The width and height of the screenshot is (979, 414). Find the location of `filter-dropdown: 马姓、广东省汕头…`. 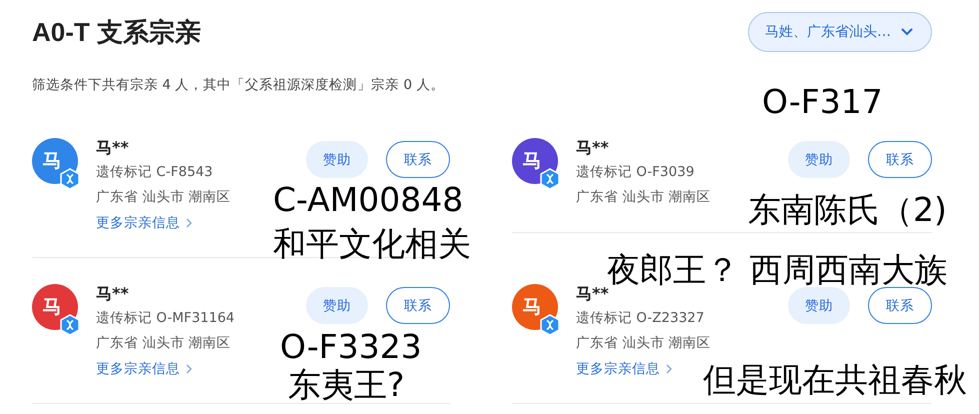

filter-dropdown: 马姓、广东省汕头… is located at coordinates (840, 32).